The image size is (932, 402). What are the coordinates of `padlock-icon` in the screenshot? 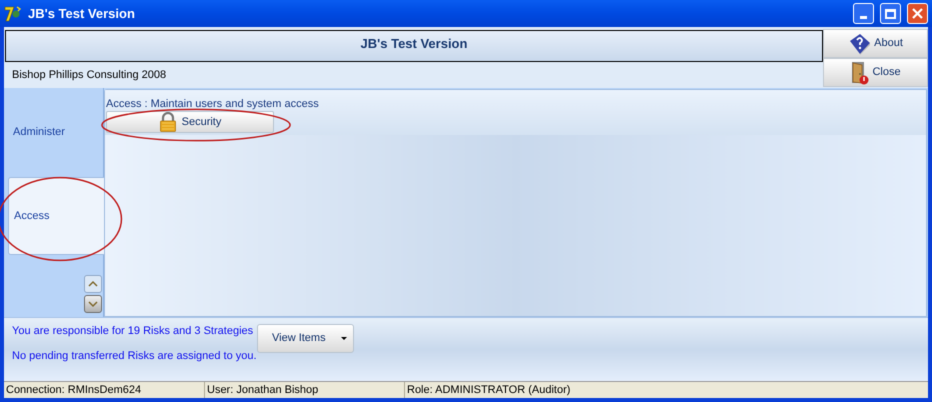 It's located at (167, 122).